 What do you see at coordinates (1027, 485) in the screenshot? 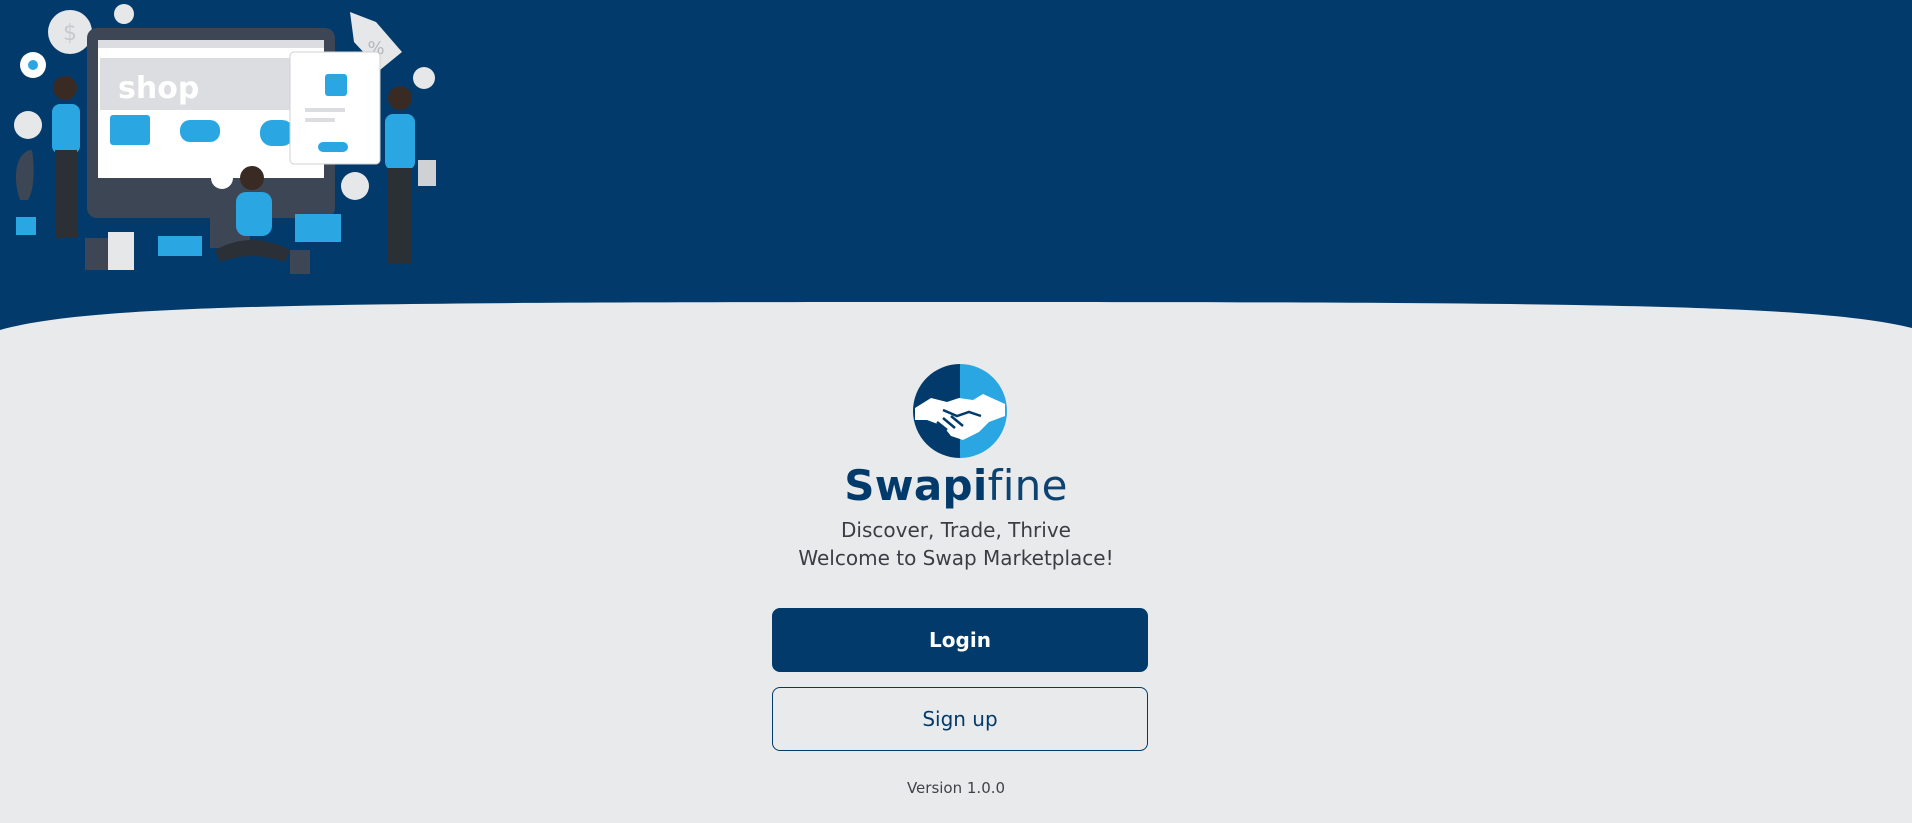
I see `brand-name-light: fine` at bounding box center [1027, 485].